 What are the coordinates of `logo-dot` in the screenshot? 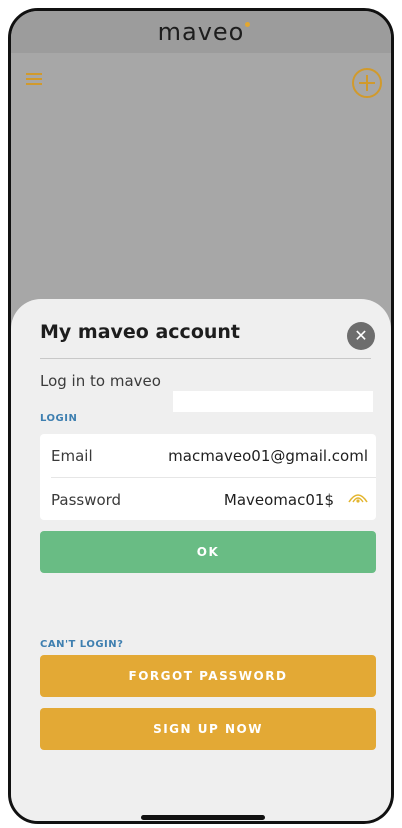 It's located at (248, 24).